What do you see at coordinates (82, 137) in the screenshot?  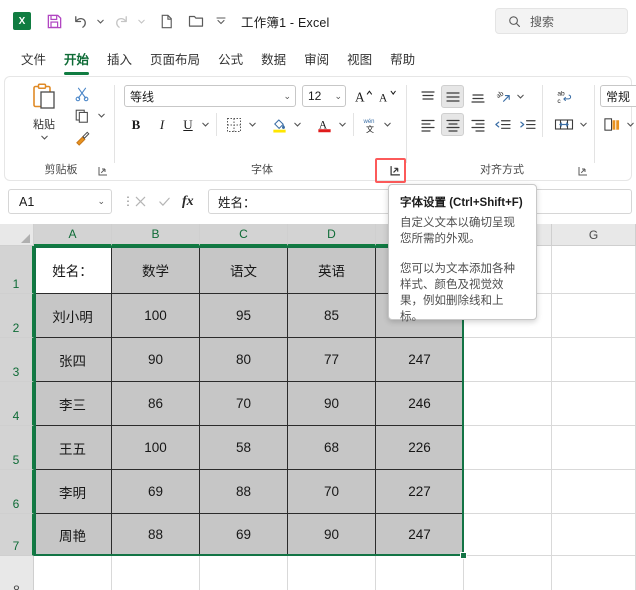 I see `format-painter-button` at bounding box center [82, 137].